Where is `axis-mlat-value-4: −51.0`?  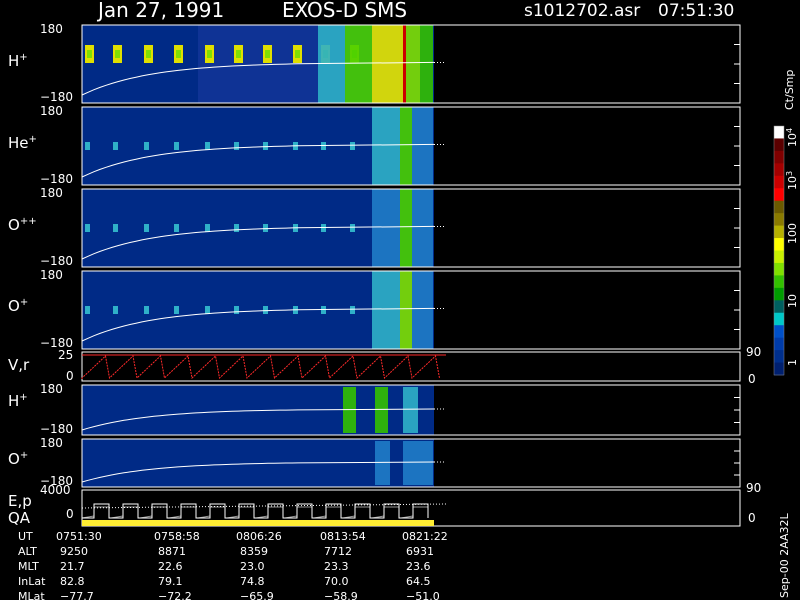
axis-mlat-value-4: −51.0 is located at coordinates (423, 595).